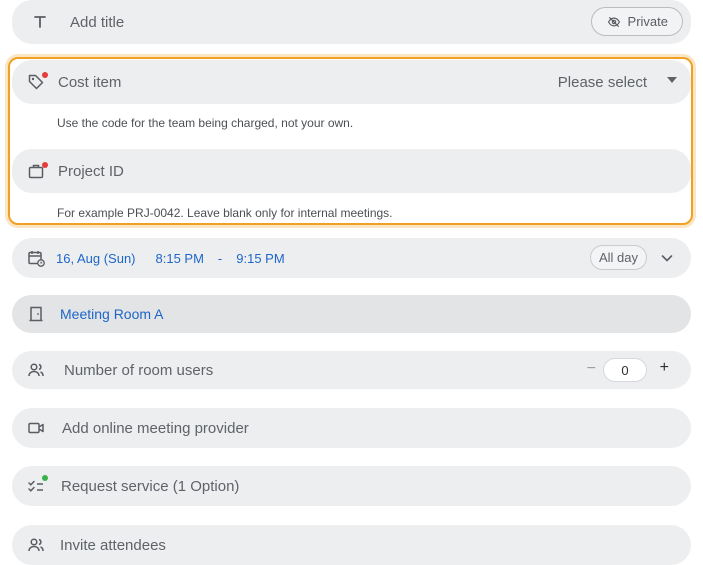 The image size is (703, 565). I want to click on tag-icon, so click(37, 82).